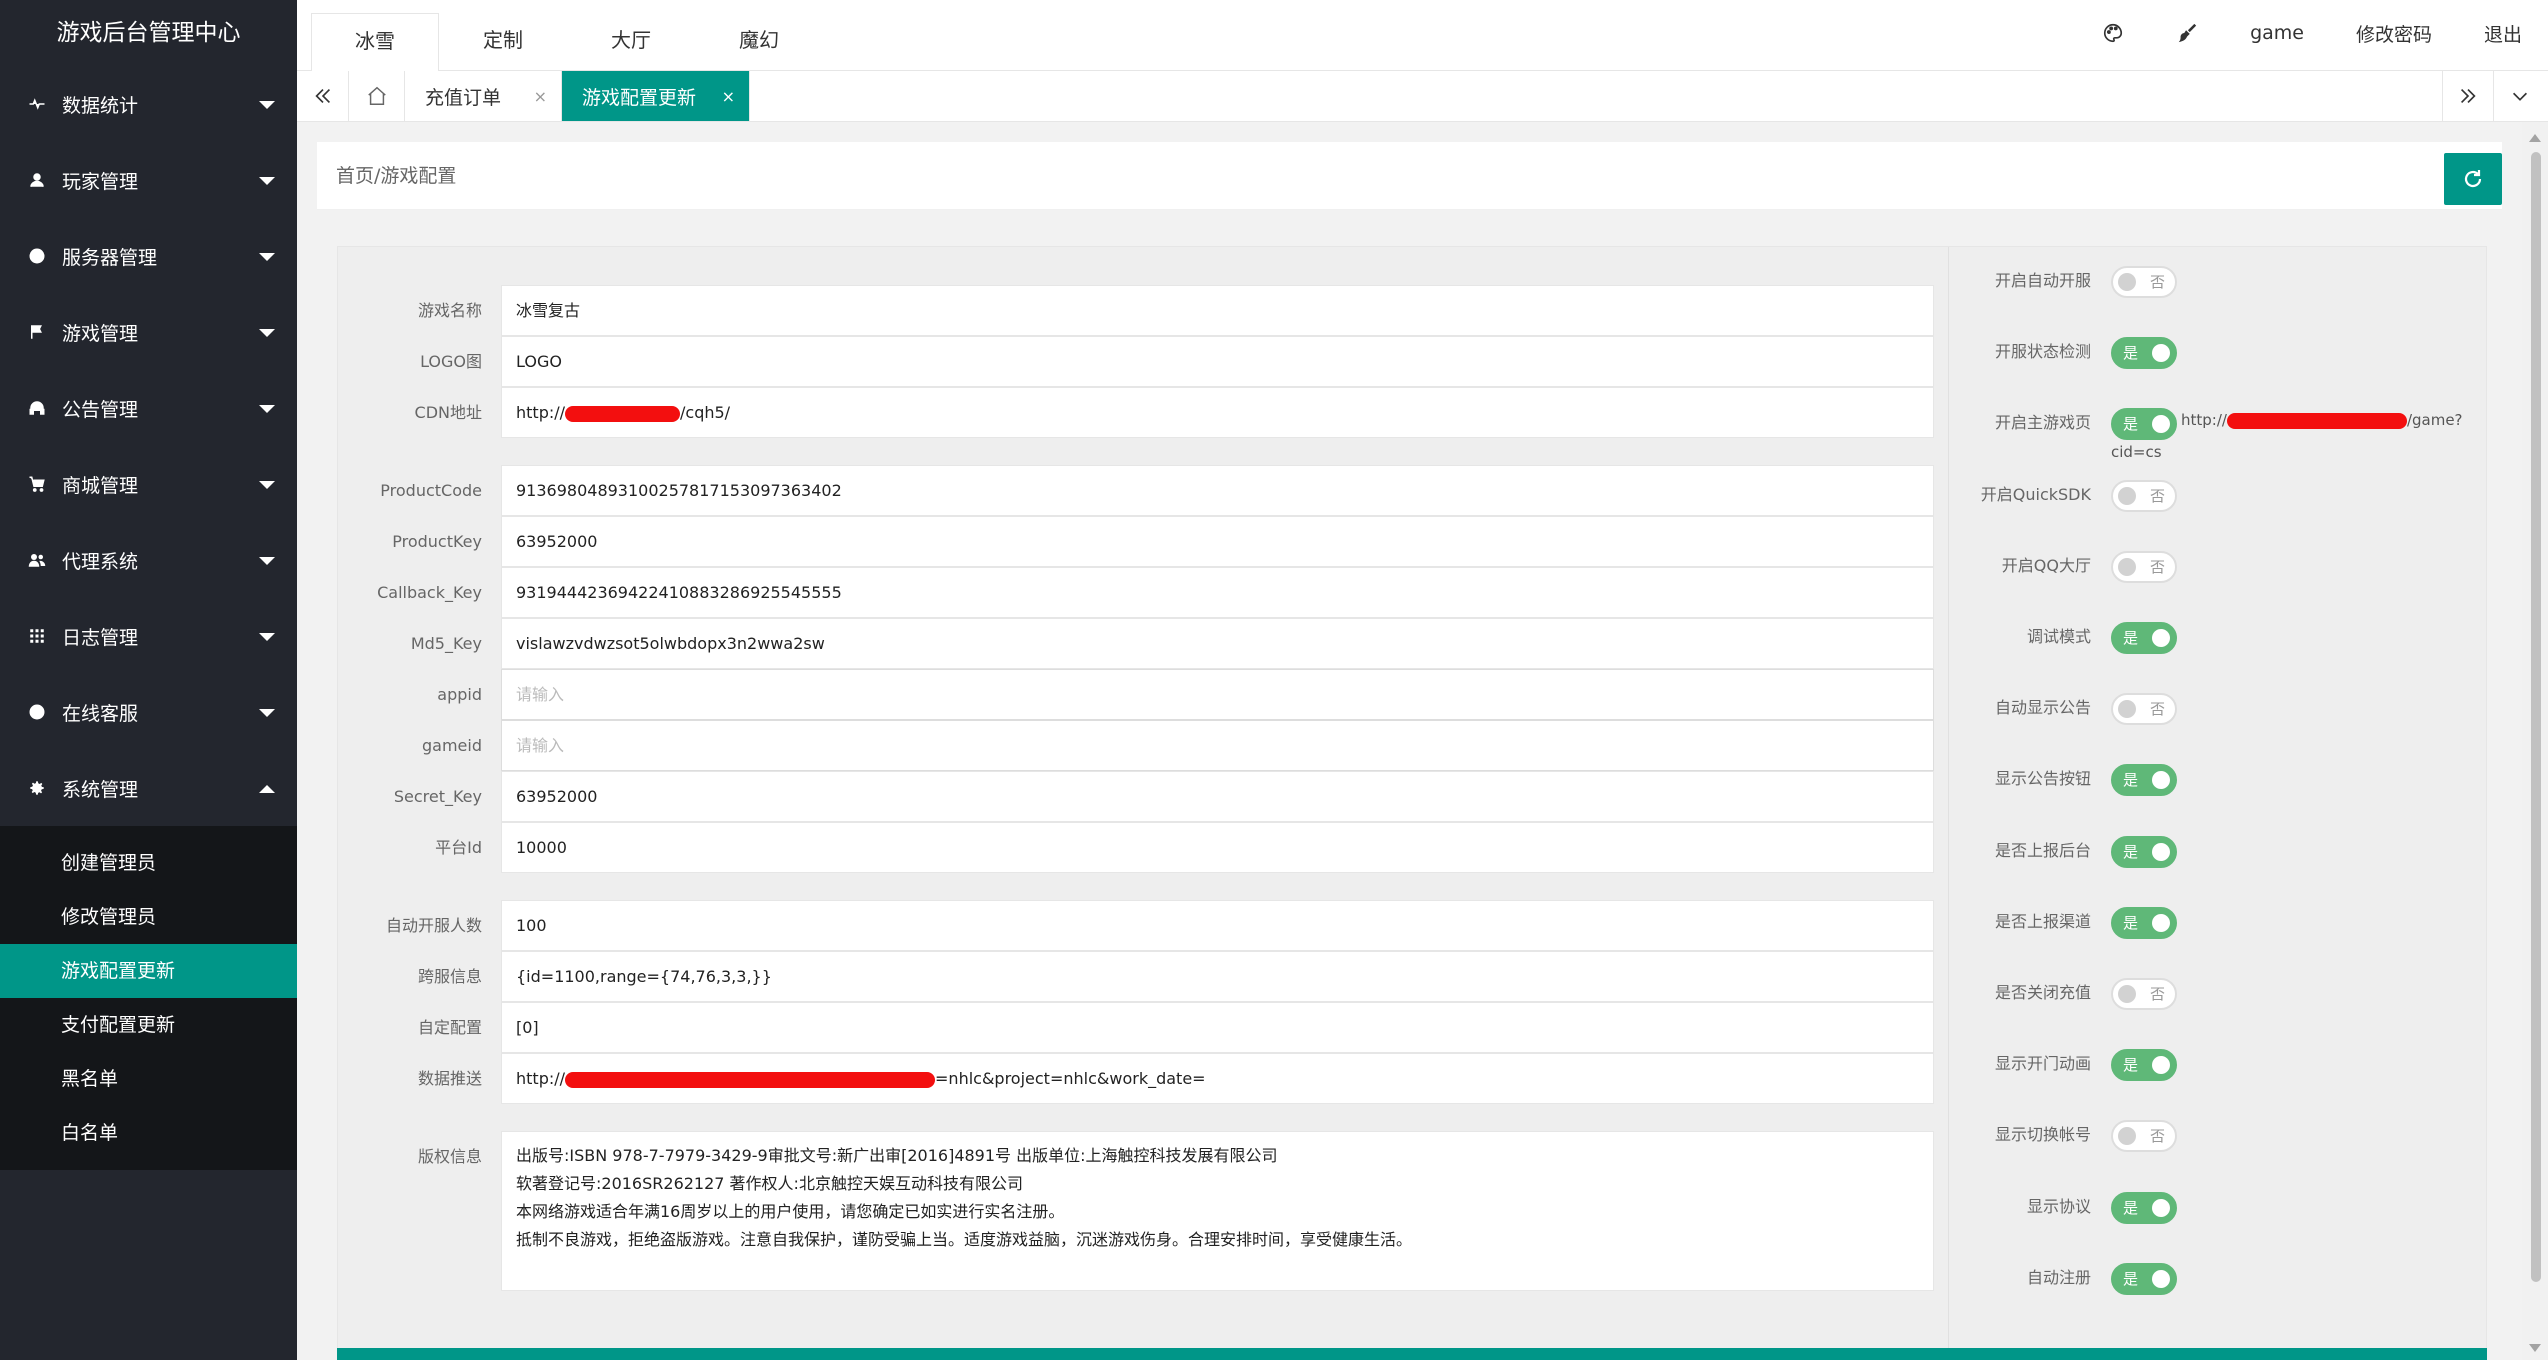  I want to click on product-code-input: 91369804893100257817153097363402, so click(1217, 490).